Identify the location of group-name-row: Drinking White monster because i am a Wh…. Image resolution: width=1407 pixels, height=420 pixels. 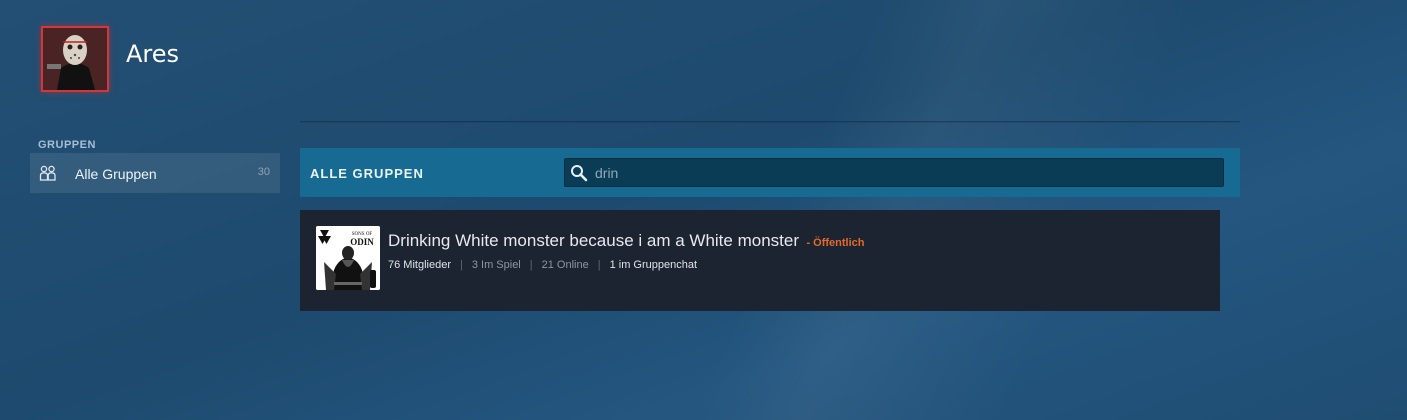
(626, 241).